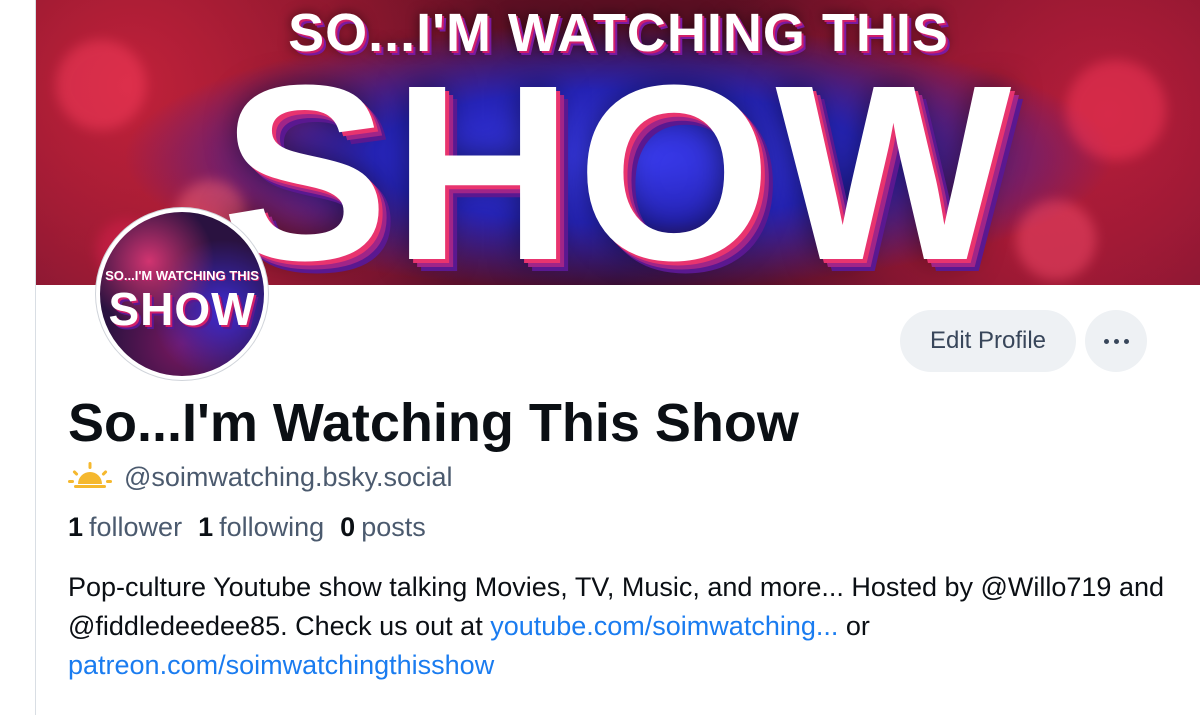  What do you see at coordinates (854, 626) in the screenshot?
I see `bio-text-2: or` at bounding box center [854, 626].